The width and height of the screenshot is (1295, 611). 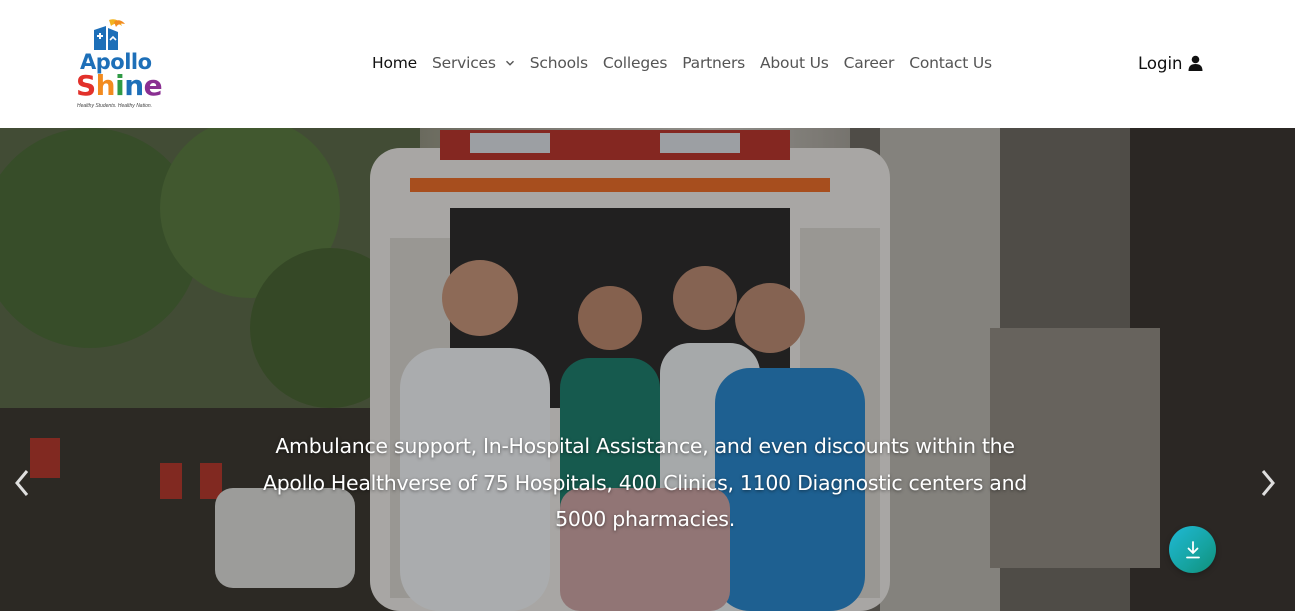 What do you see at coordinates (1195, 63) in the screenshot?
I see `user-icon` at bounding box center [1195, 63].